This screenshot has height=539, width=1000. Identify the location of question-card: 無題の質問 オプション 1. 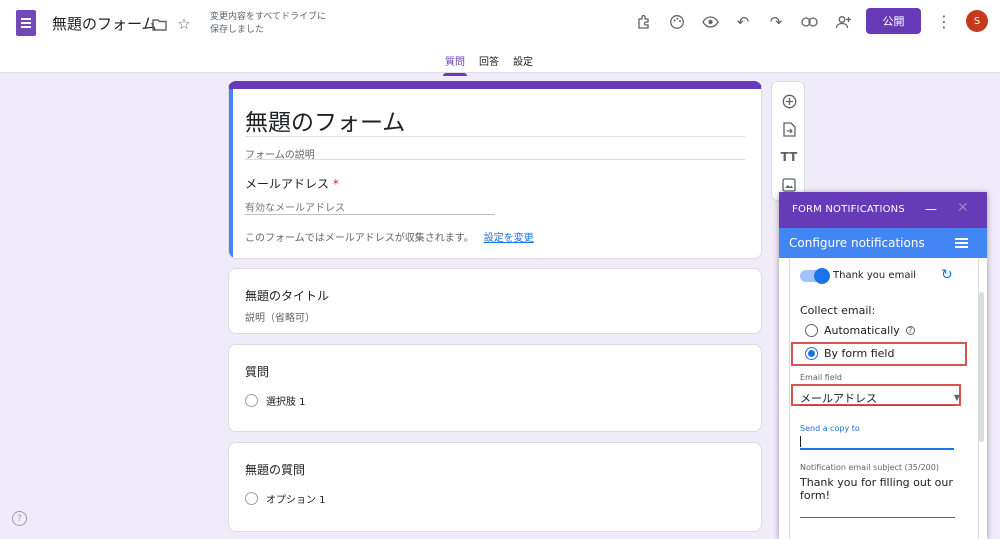
(495, 487).